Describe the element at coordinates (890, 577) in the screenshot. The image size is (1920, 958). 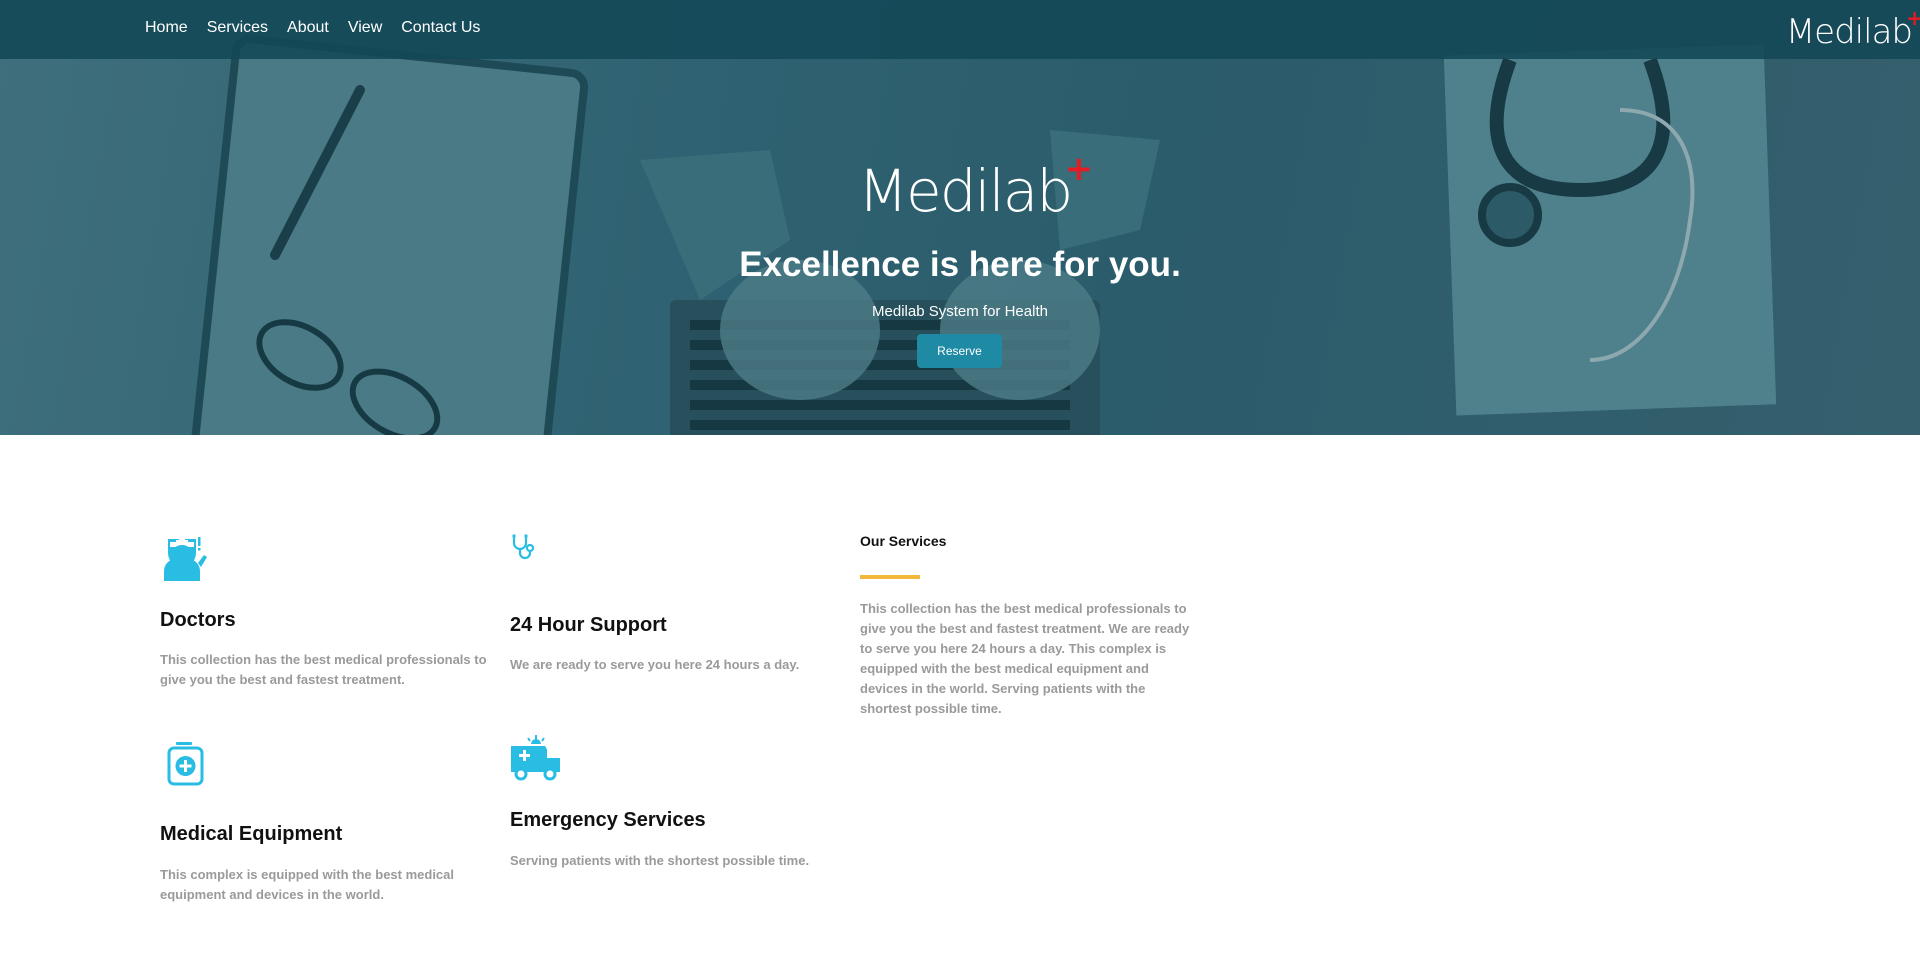
I see `heading-underline` at that location.